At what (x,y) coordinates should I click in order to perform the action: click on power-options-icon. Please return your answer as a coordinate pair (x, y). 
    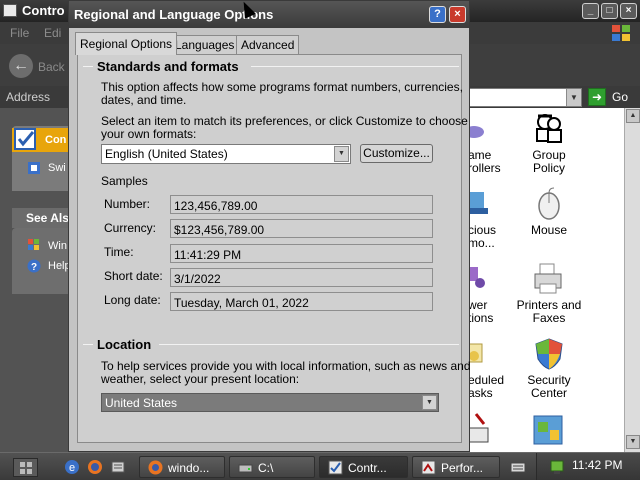
    Looking at the image, I should click on (476, 277).